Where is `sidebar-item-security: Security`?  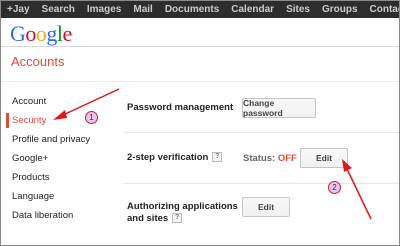
sidebar-item-security: Security is located at coordinates (59, 120).